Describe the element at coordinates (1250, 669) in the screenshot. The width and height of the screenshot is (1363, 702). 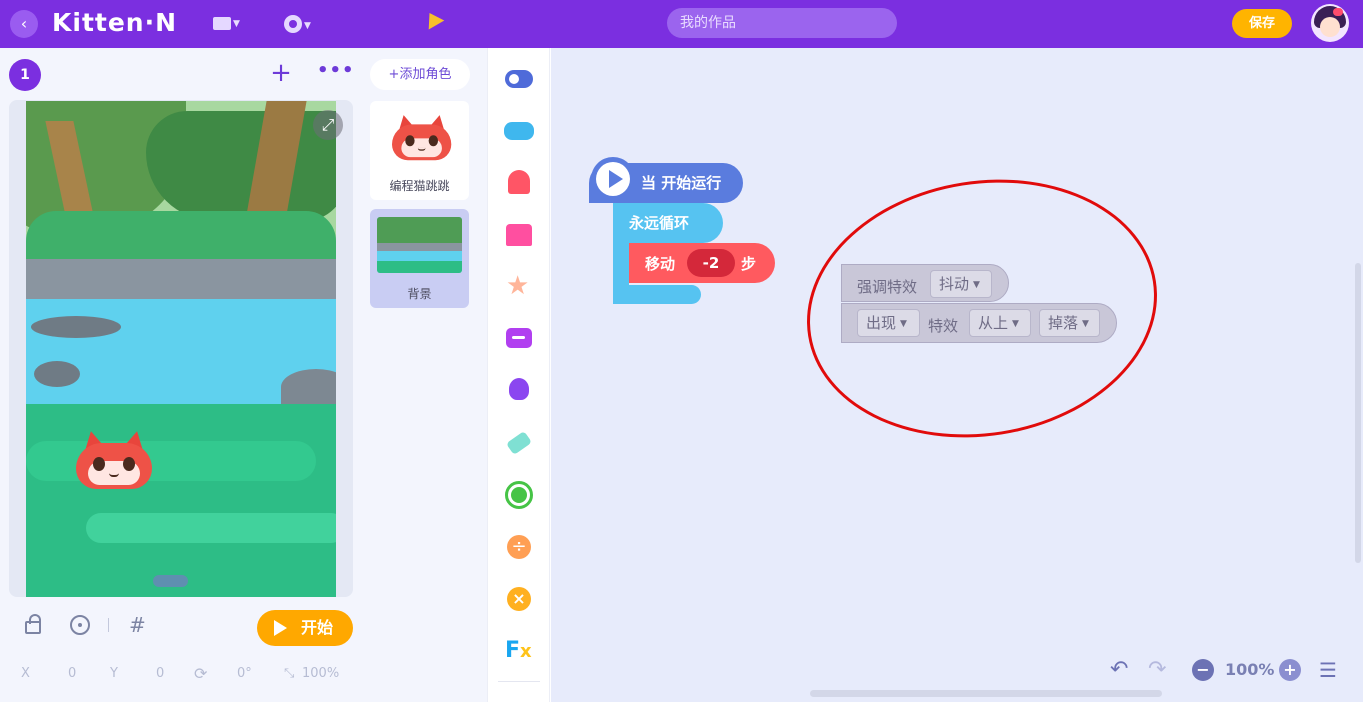
I see `zoom-level: 100%` at that location.